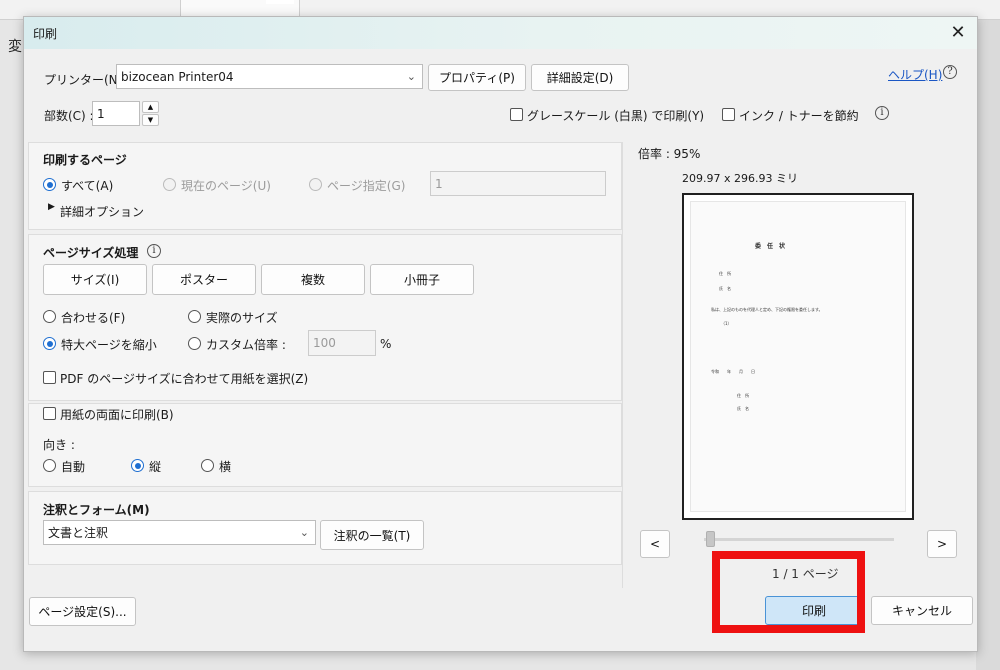 This screenshot has width=1000, height=670. Describe the element at coordinates (116, 113) in the screenshot. I see `copies-input: 1` at that location.